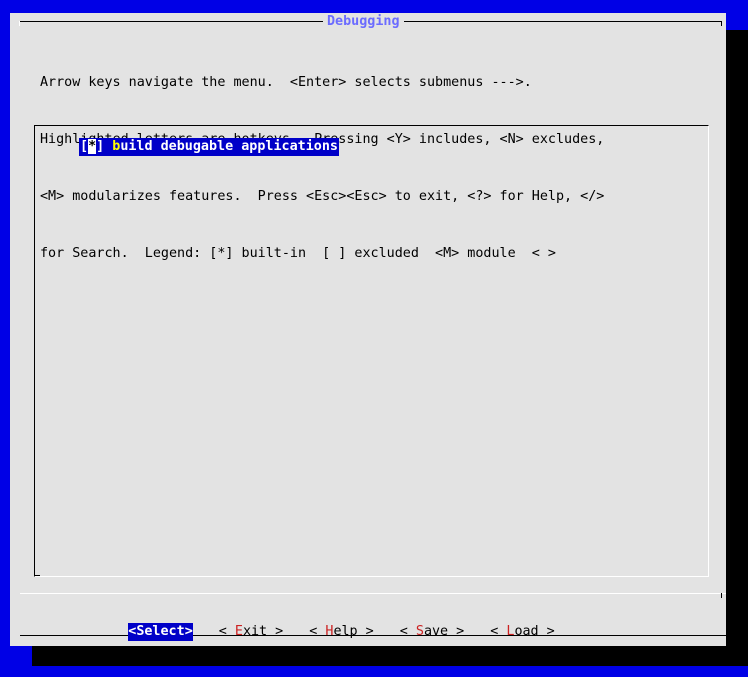 This screenshot has height=677, width=748. I want to click on dialog-frame-left, so click(19, 23).